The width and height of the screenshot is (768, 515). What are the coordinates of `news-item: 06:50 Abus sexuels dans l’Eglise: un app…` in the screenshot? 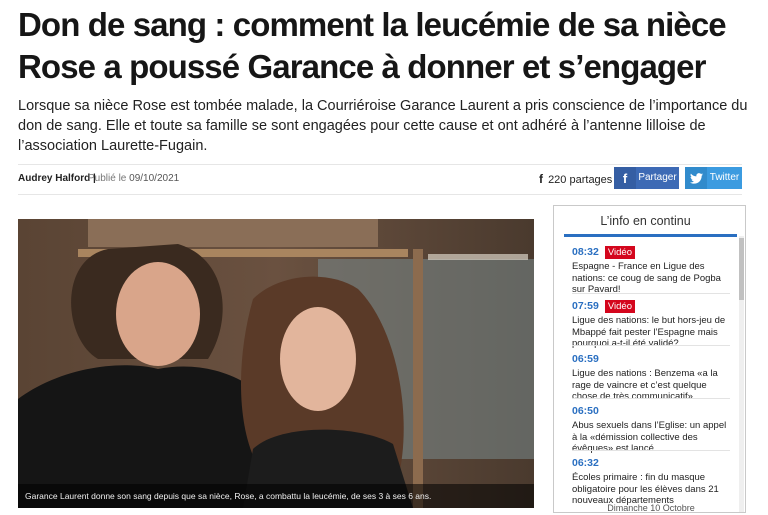 It's located at (651, 428).